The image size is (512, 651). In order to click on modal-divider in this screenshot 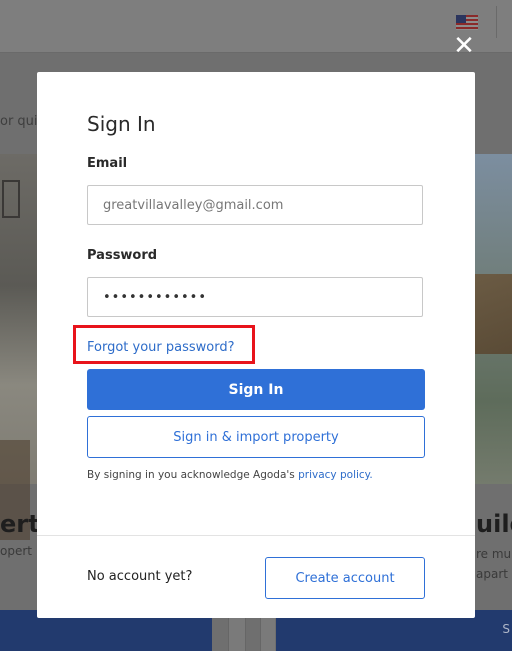, I will do `click(256, 535)`.